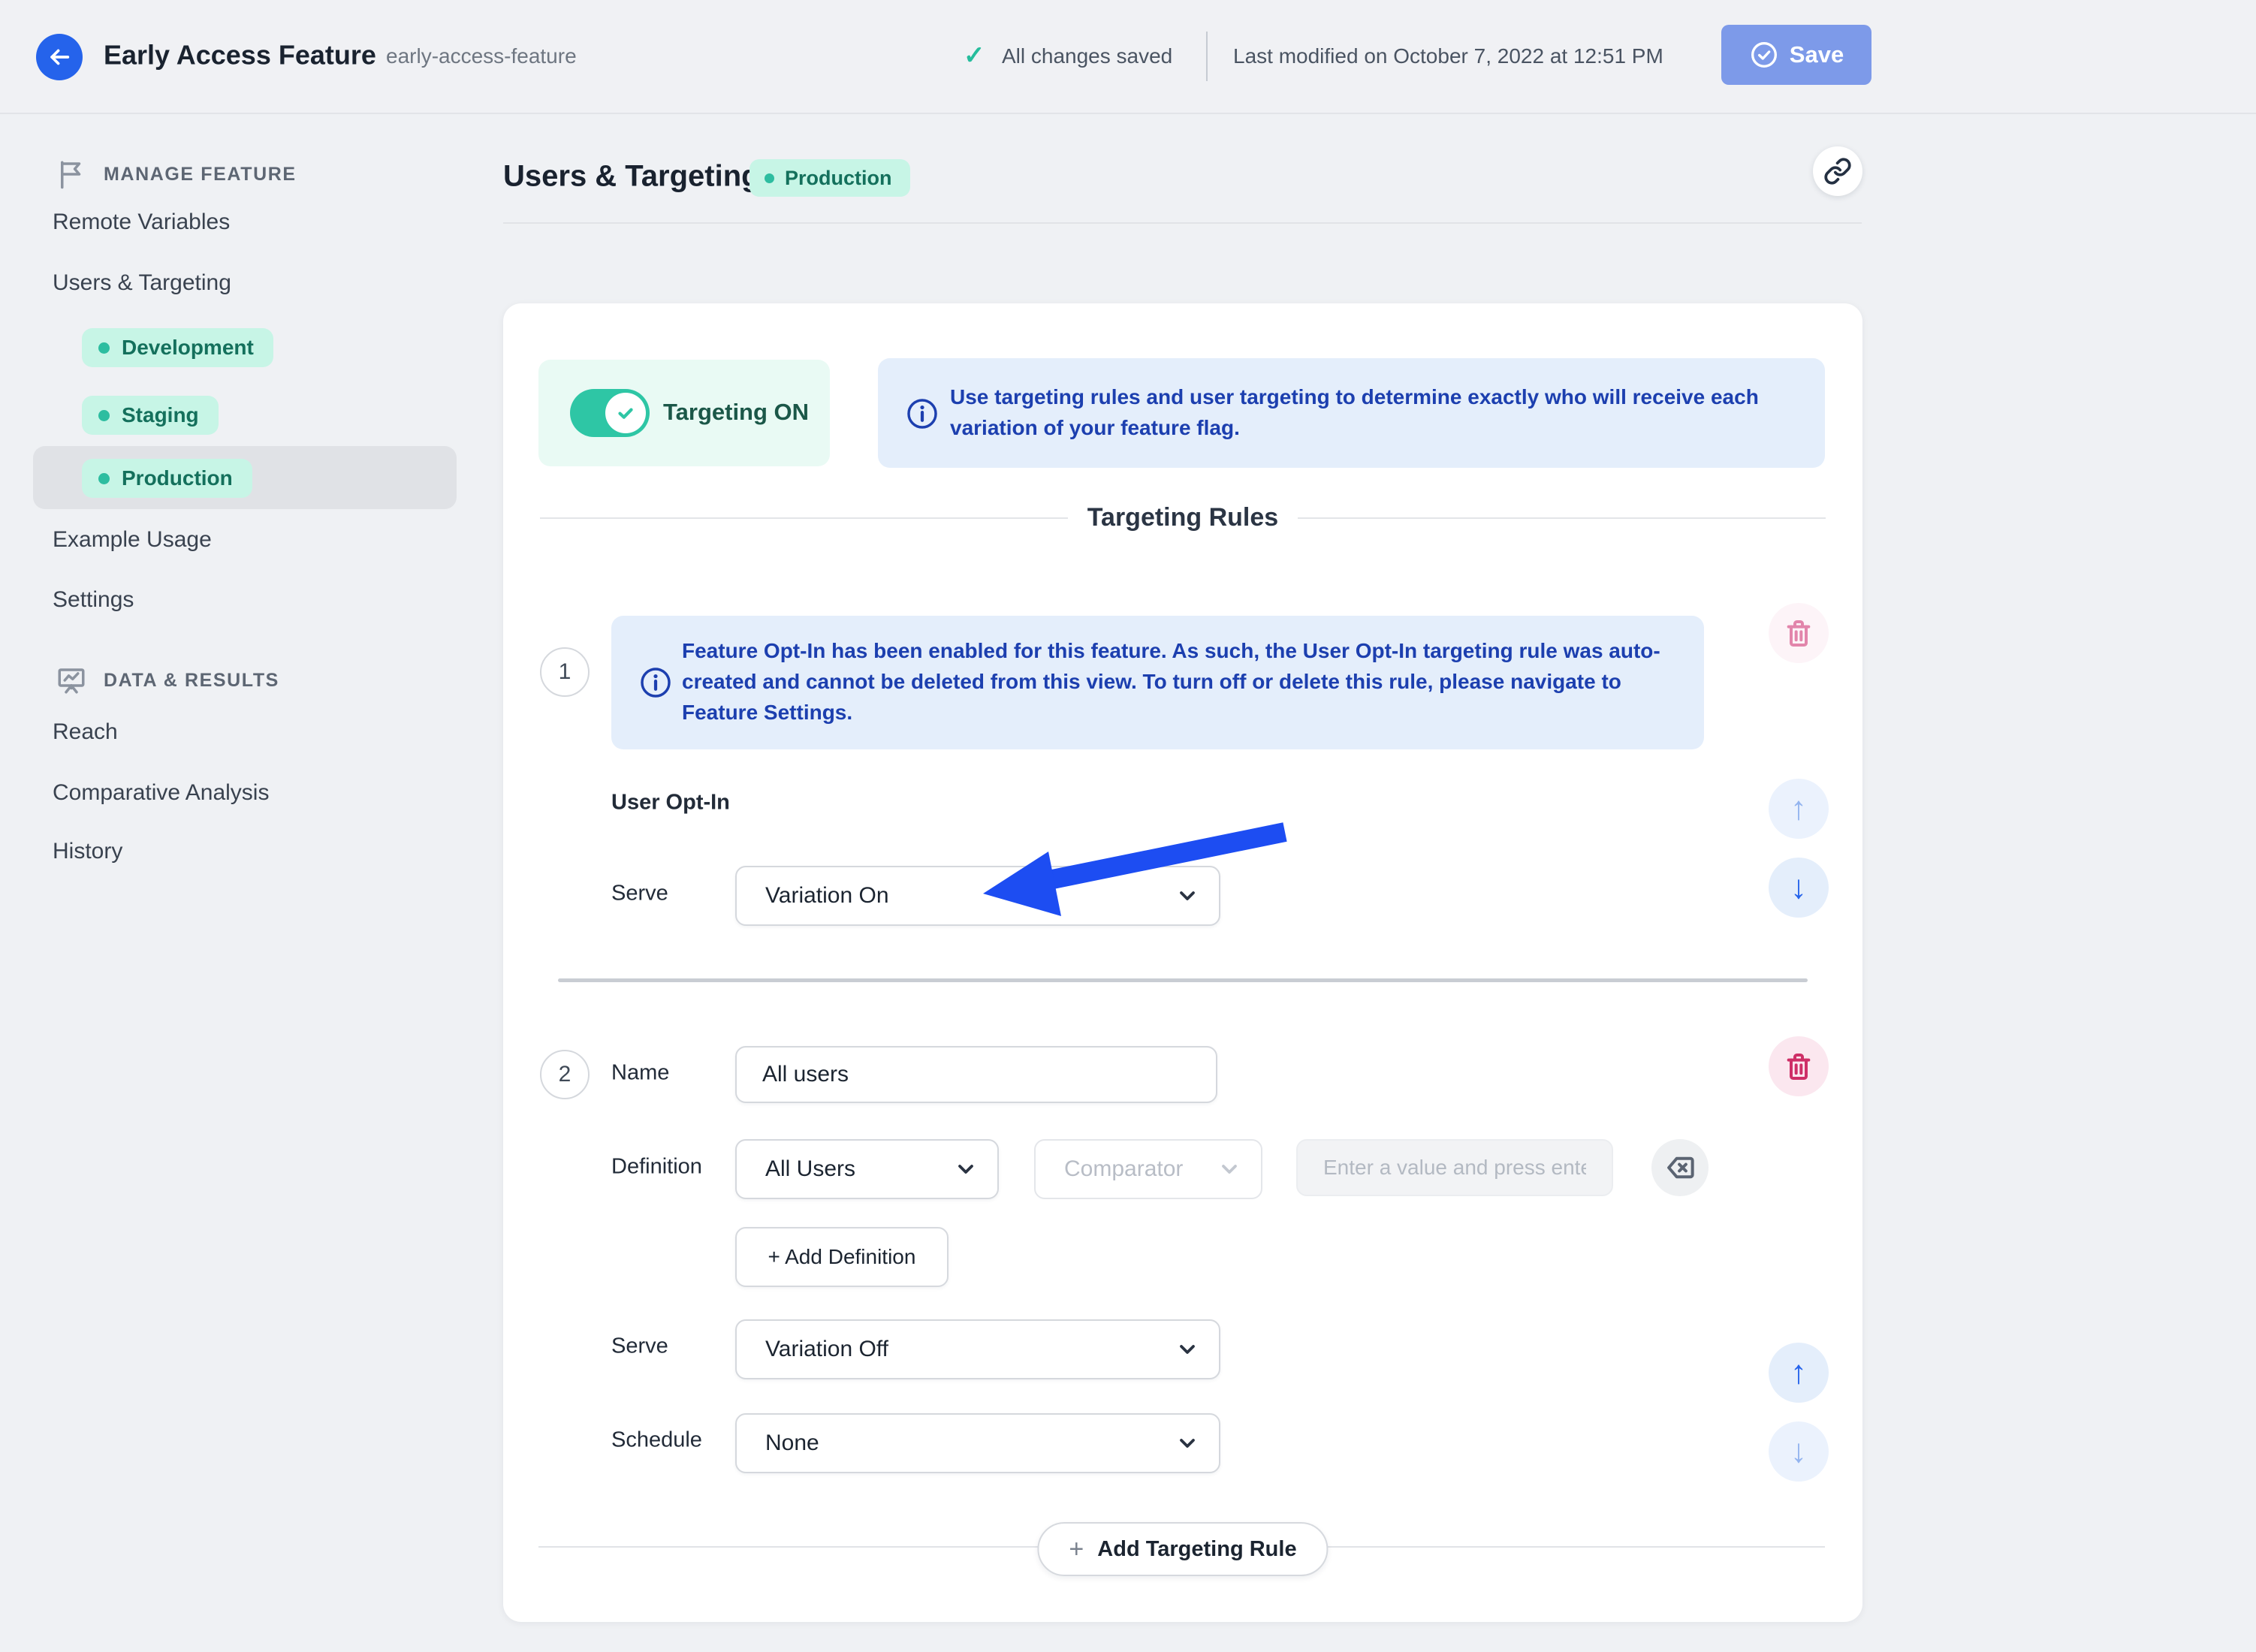  I want to click on rule2-move-up-button: ↑, so click(1799, 1373).